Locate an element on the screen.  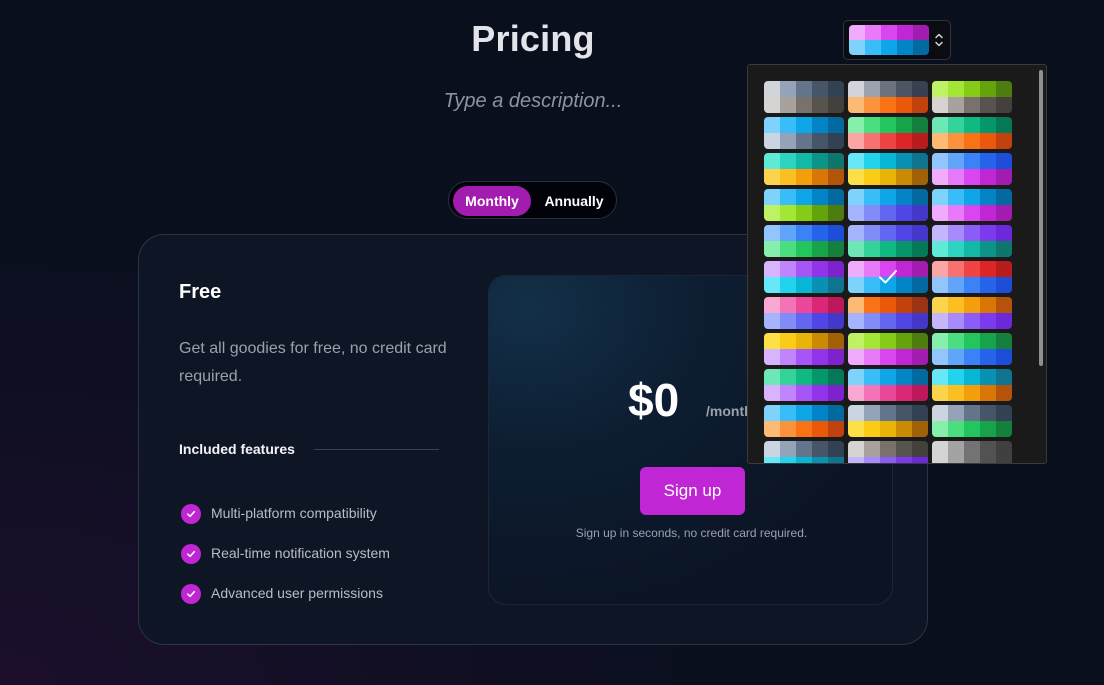
price-amount: $0 is located at coordinates (654, 400).